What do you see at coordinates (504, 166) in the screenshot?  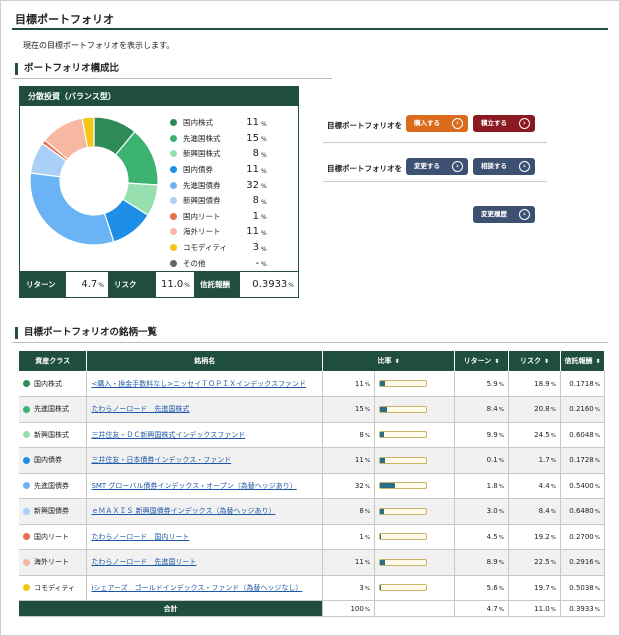 I see `consult-button: 相談する ›` at bounding box center [504, 166].